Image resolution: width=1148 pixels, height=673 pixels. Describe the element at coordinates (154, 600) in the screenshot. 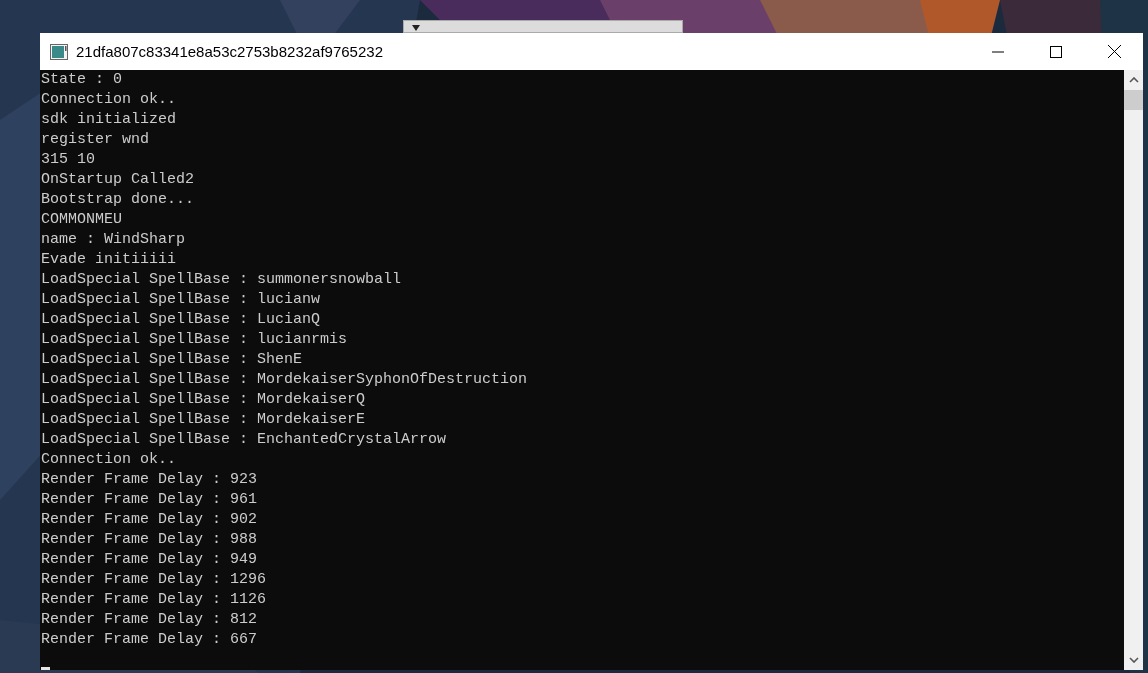

I see `console-line: Render Frame Delay : 1126` at that location.